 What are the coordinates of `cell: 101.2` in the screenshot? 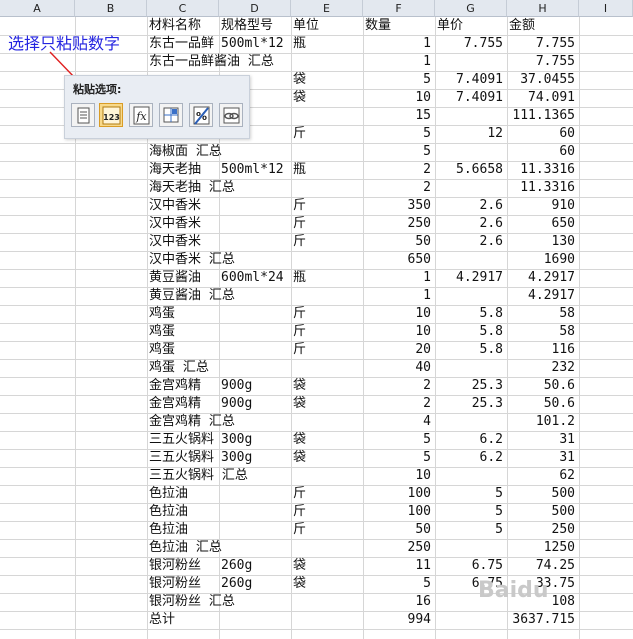 It's located at (541, 422).